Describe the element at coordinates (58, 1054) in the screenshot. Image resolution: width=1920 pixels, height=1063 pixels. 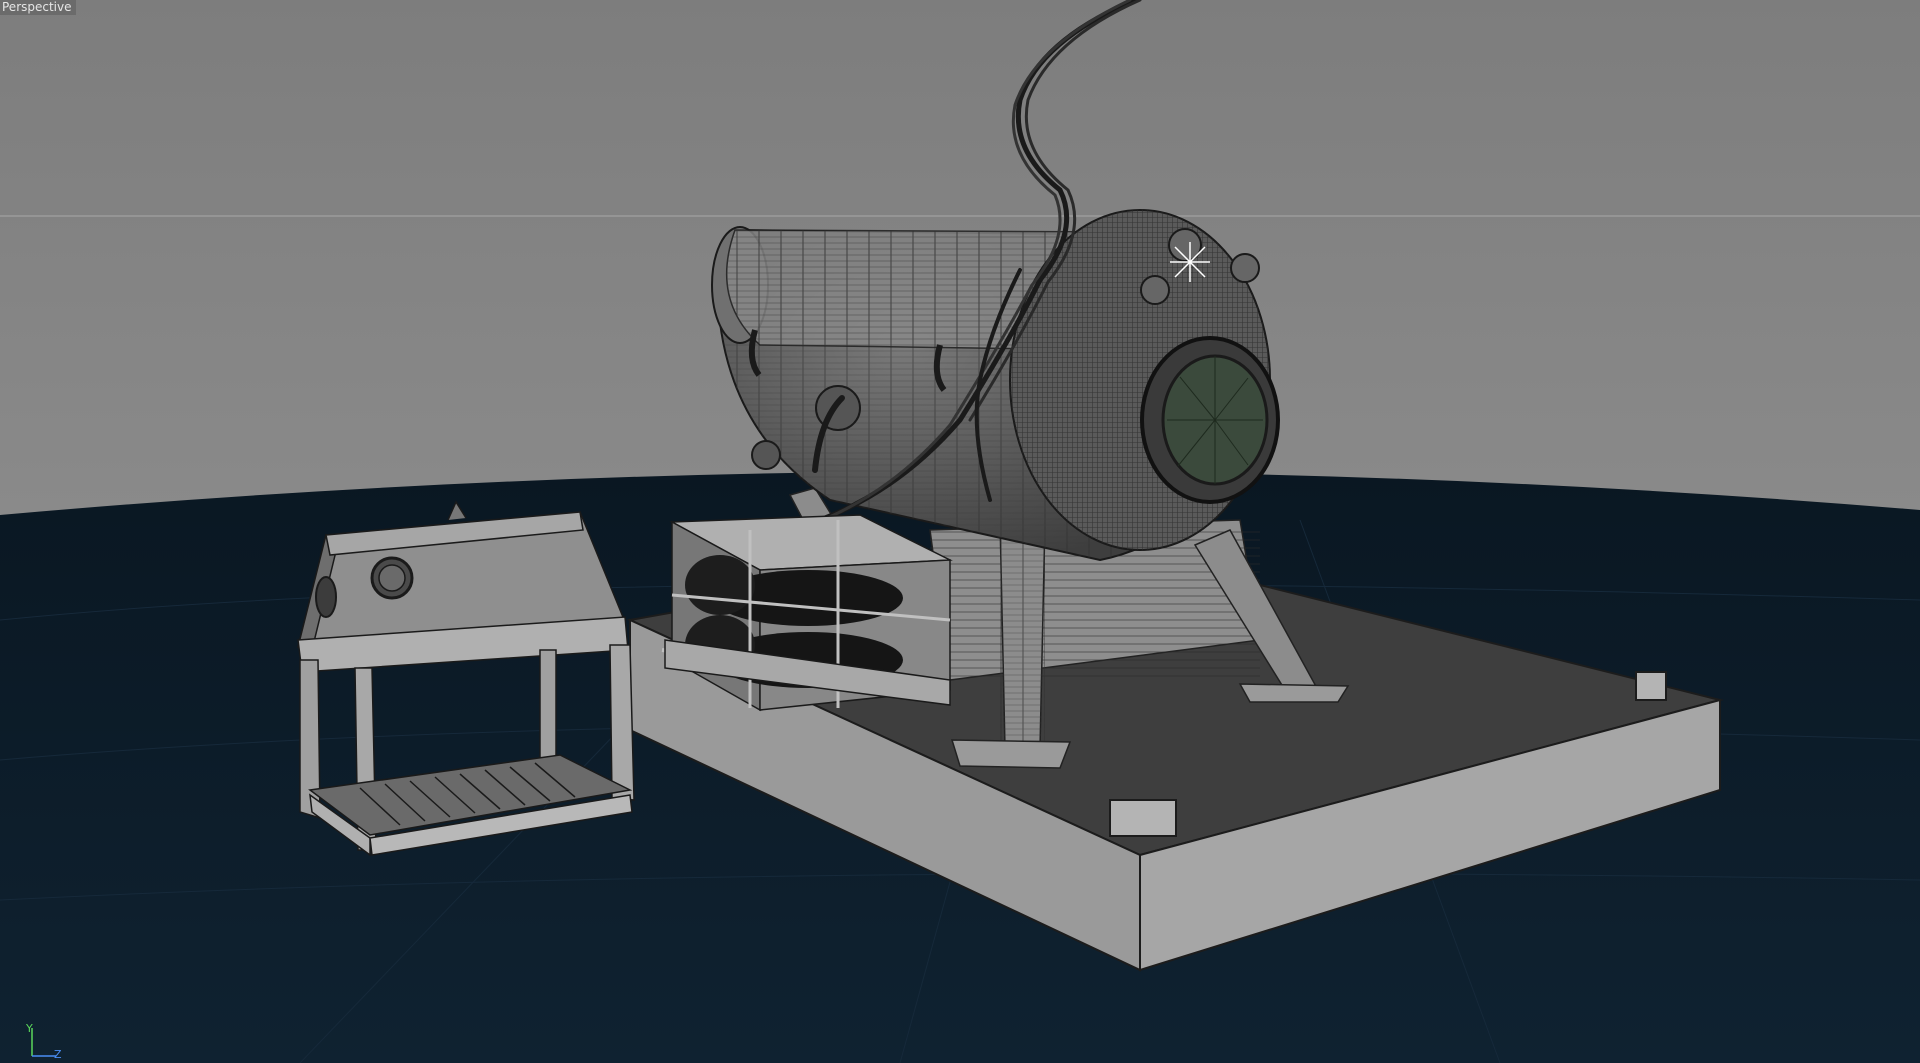
I see `axis-z-label: Z` at that location.